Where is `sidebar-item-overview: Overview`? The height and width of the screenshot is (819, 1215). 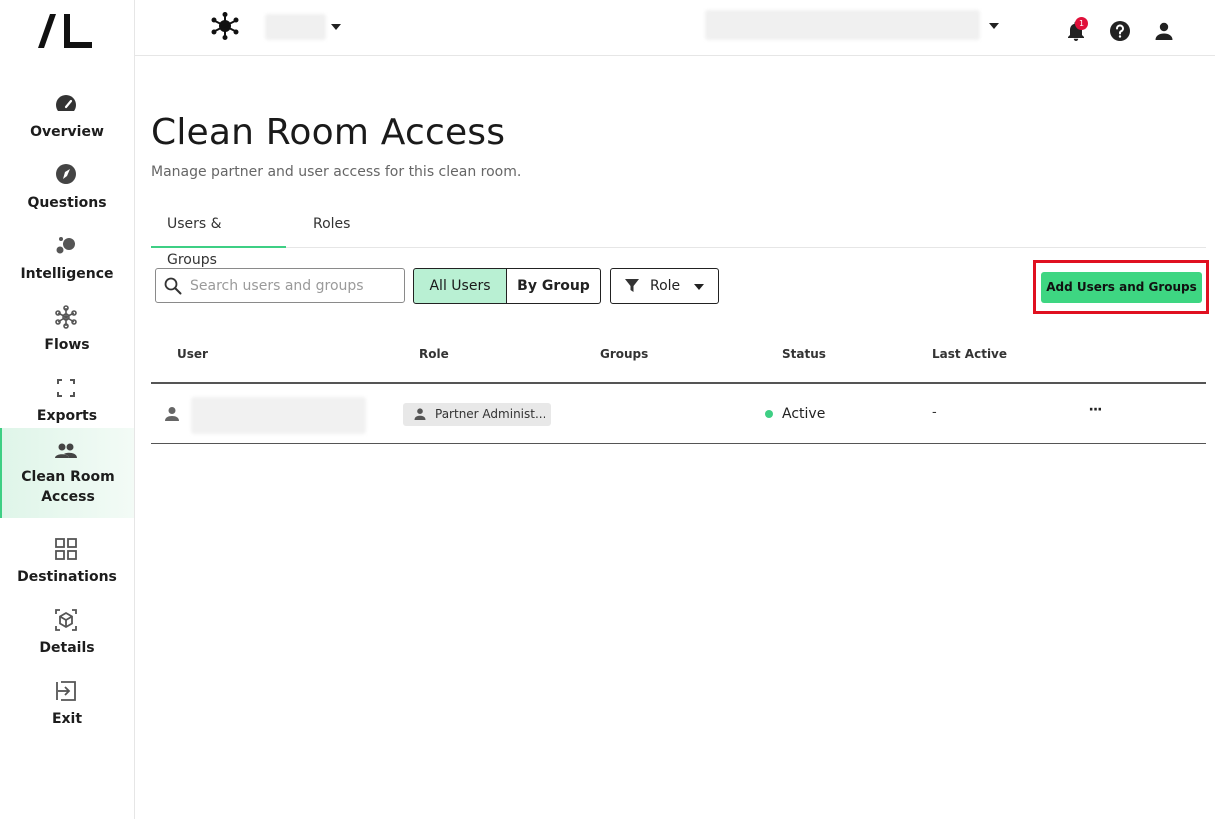 sidebar-item-overview: Overview is located at coordinates (67, 119).